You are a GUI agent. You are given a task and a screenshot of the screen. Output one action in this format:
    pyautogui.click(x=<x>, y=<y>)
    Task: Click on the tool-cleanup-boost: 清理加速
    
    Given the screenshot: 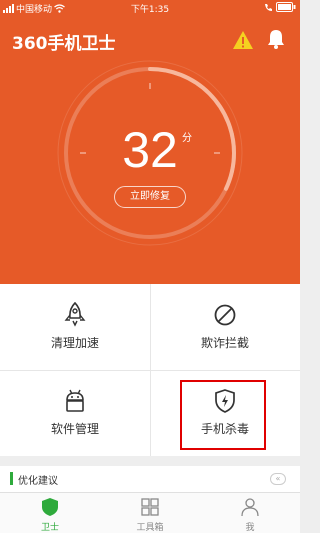 What is the action you would take?
    pyautogui.click(x=75, y=327)
    